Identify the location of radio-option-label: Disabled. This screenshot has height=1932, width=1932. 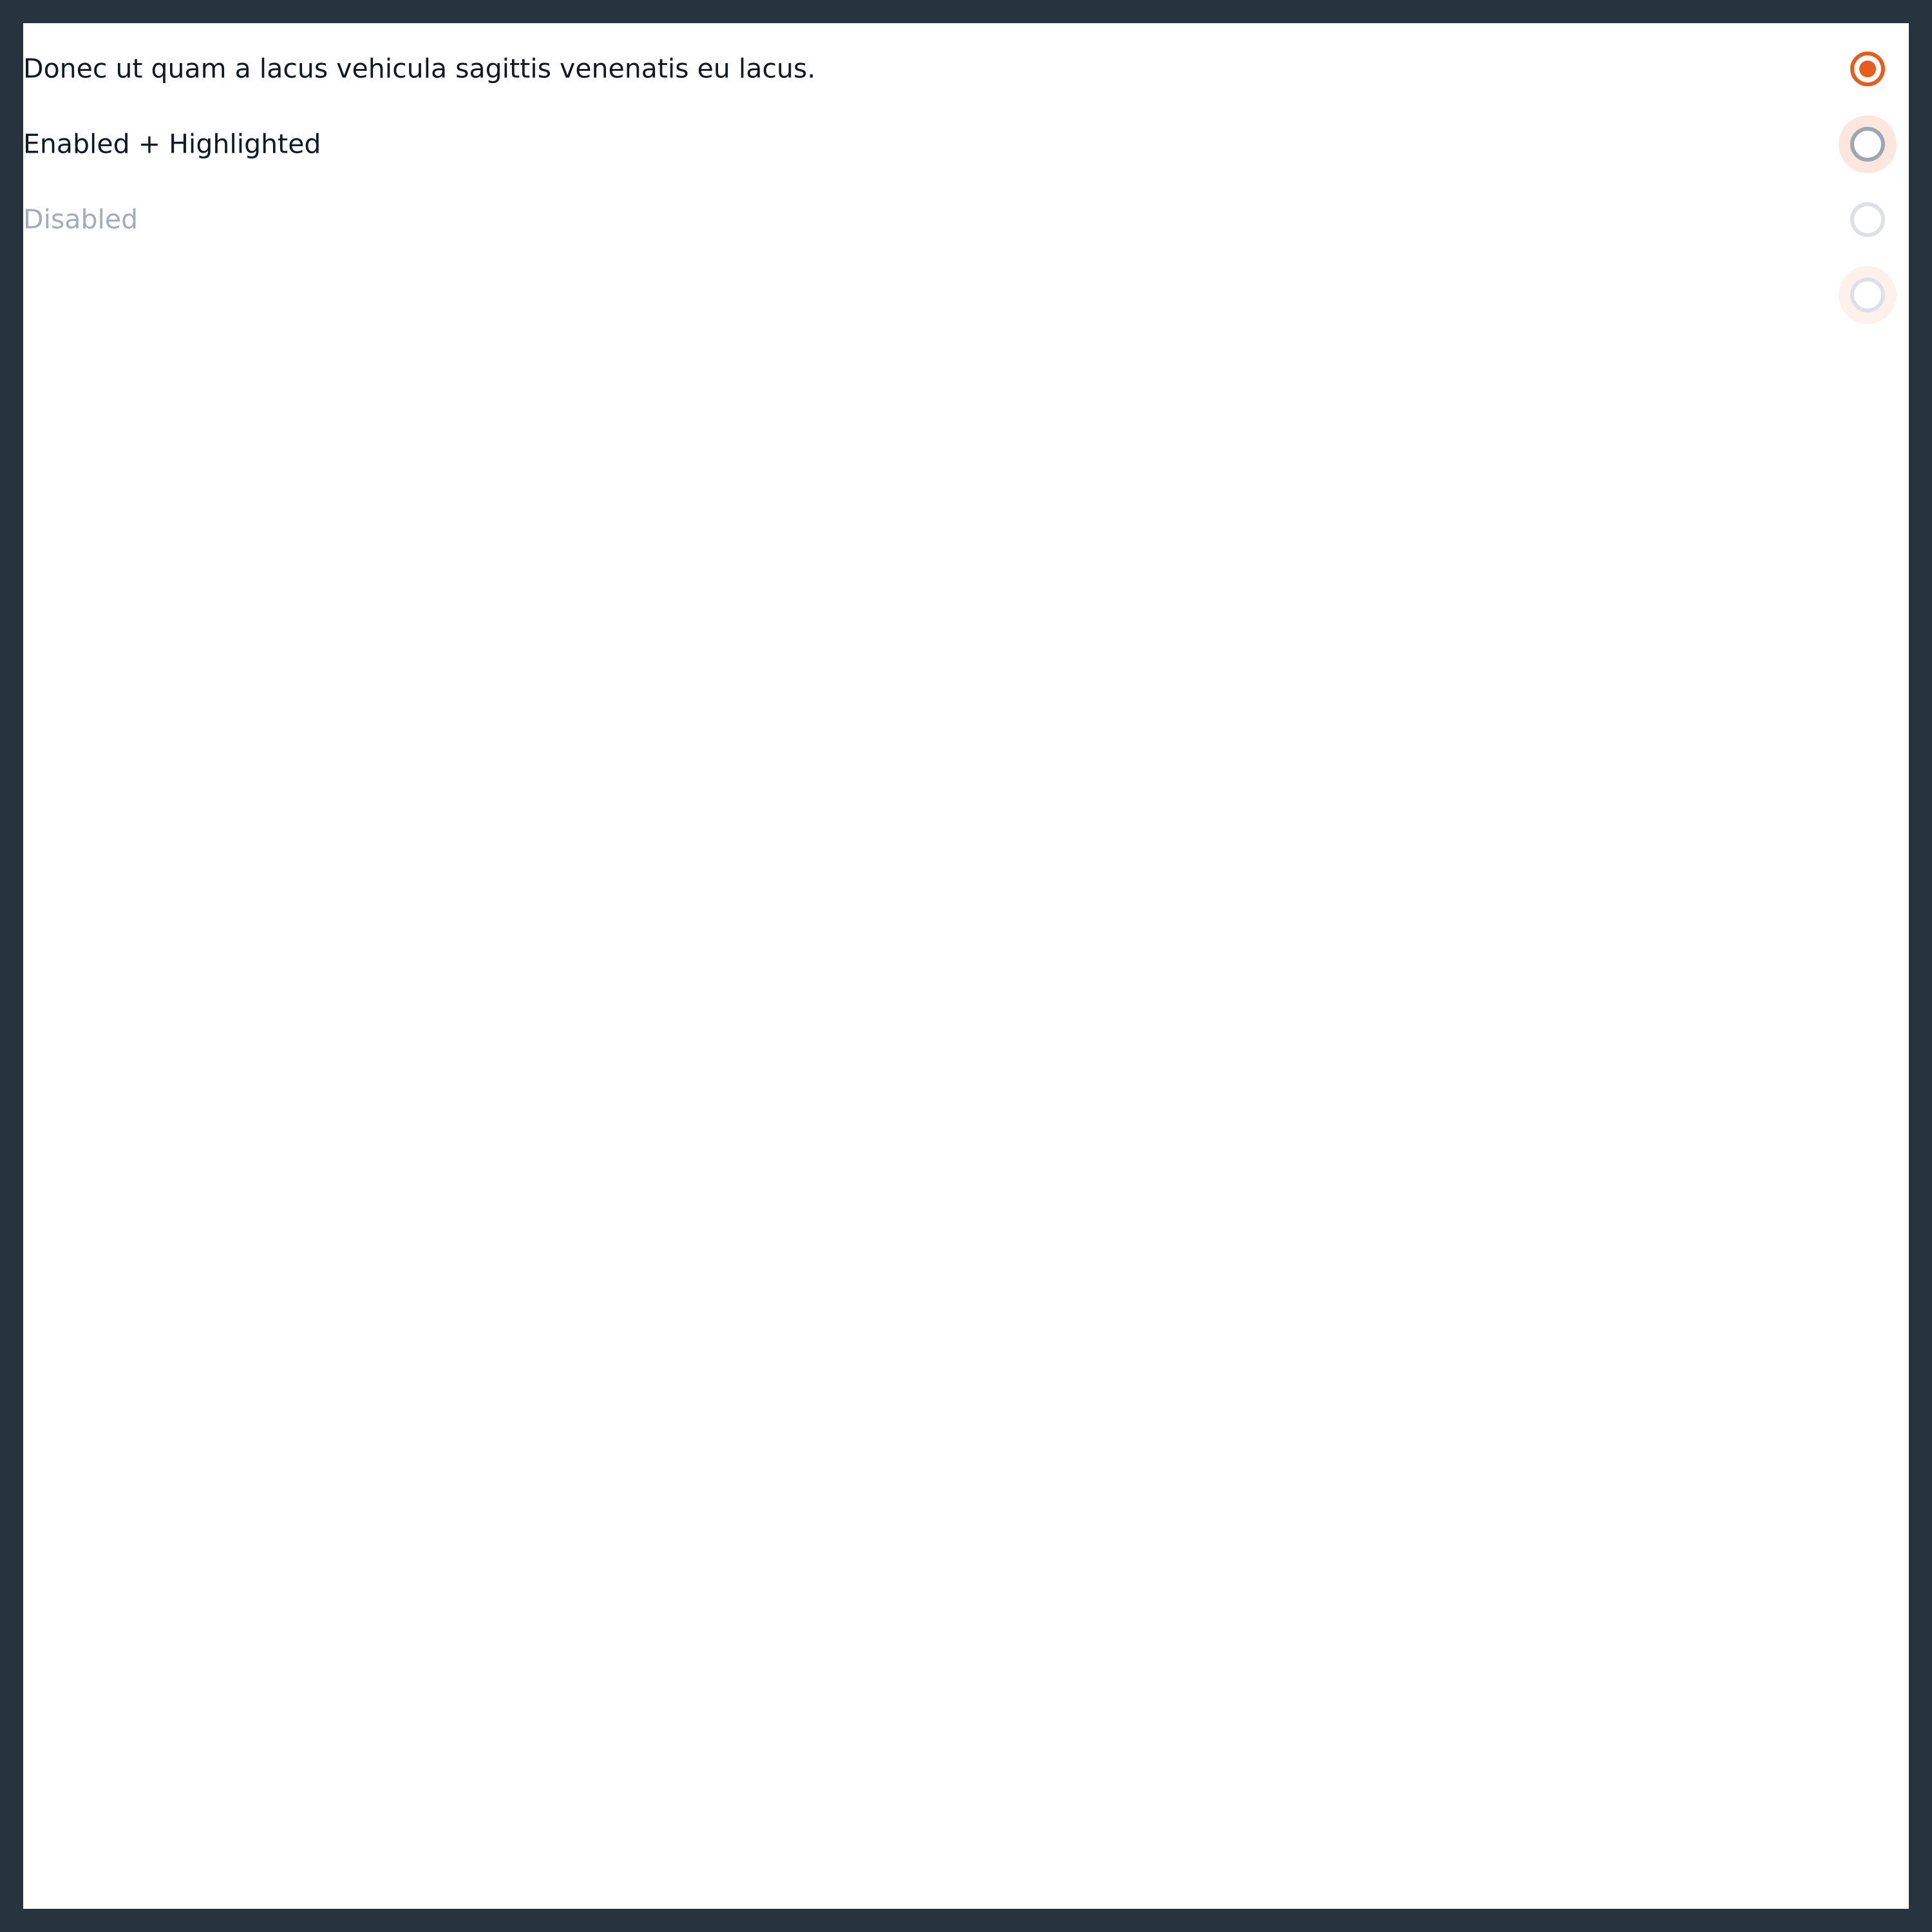
(80, 219).